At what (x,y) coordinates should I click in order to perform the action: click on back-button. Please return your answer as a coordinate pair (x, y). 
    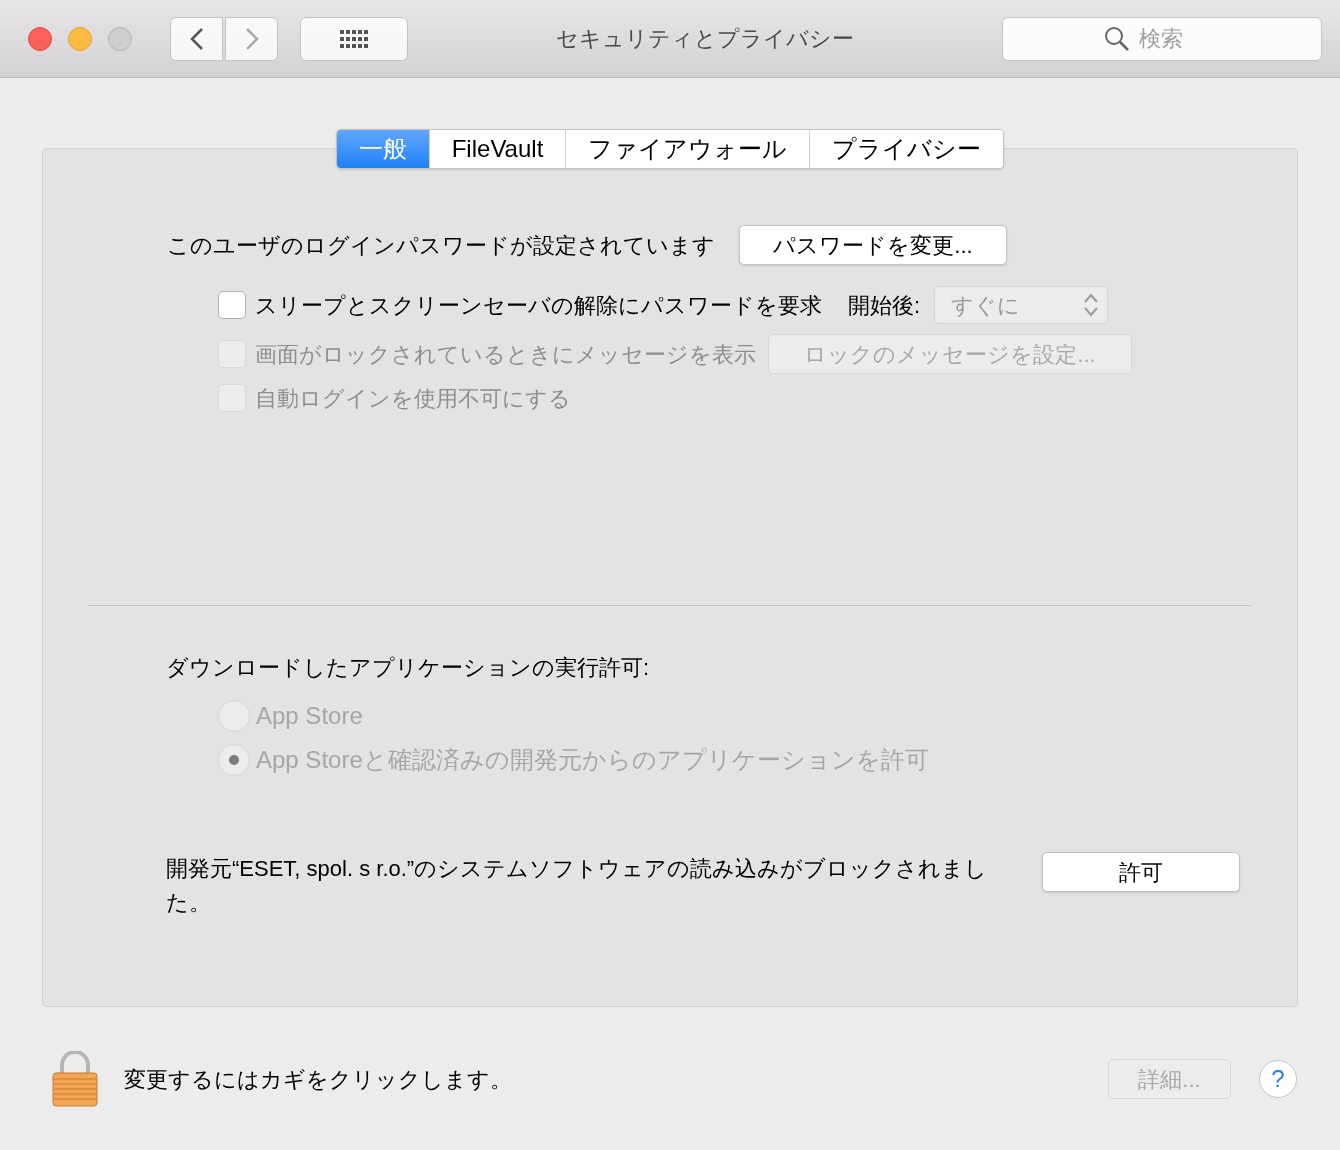
    Looking at the image, I should click on (196, 38).